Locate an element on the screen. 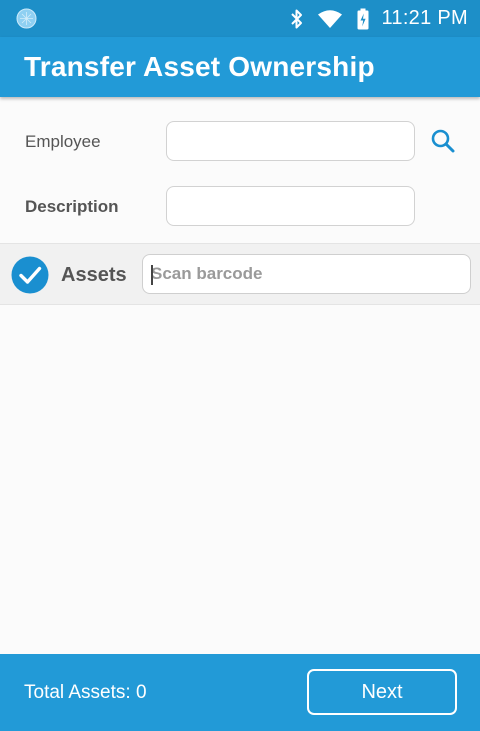 The width and height of the screenshot is (480, 731). text-cursor is located at coordinates (152, 275).